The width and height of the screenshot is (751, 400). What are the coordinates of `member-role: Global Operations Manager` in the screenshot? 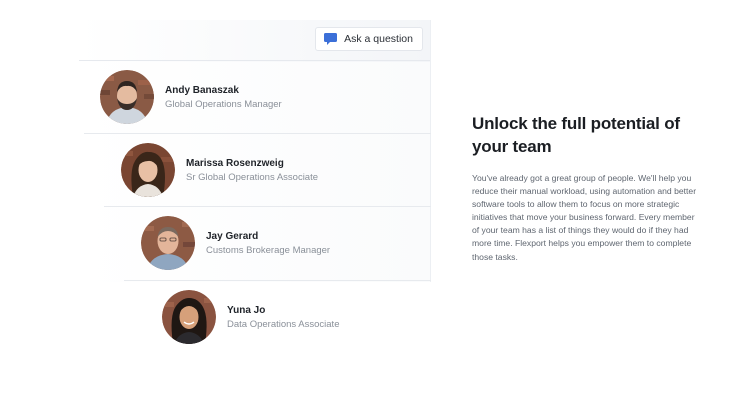 It's located at (223, 104).